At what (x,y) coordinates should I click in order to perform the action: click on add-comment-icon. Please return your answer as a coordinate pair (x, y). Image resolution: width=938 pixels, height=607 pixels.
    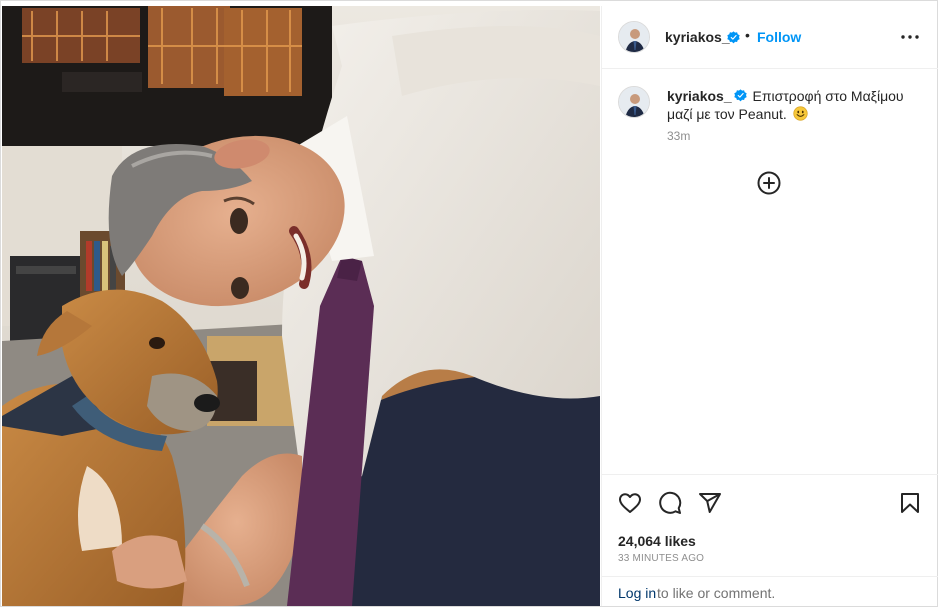
    Looking at the image, I should click on (769, 183).